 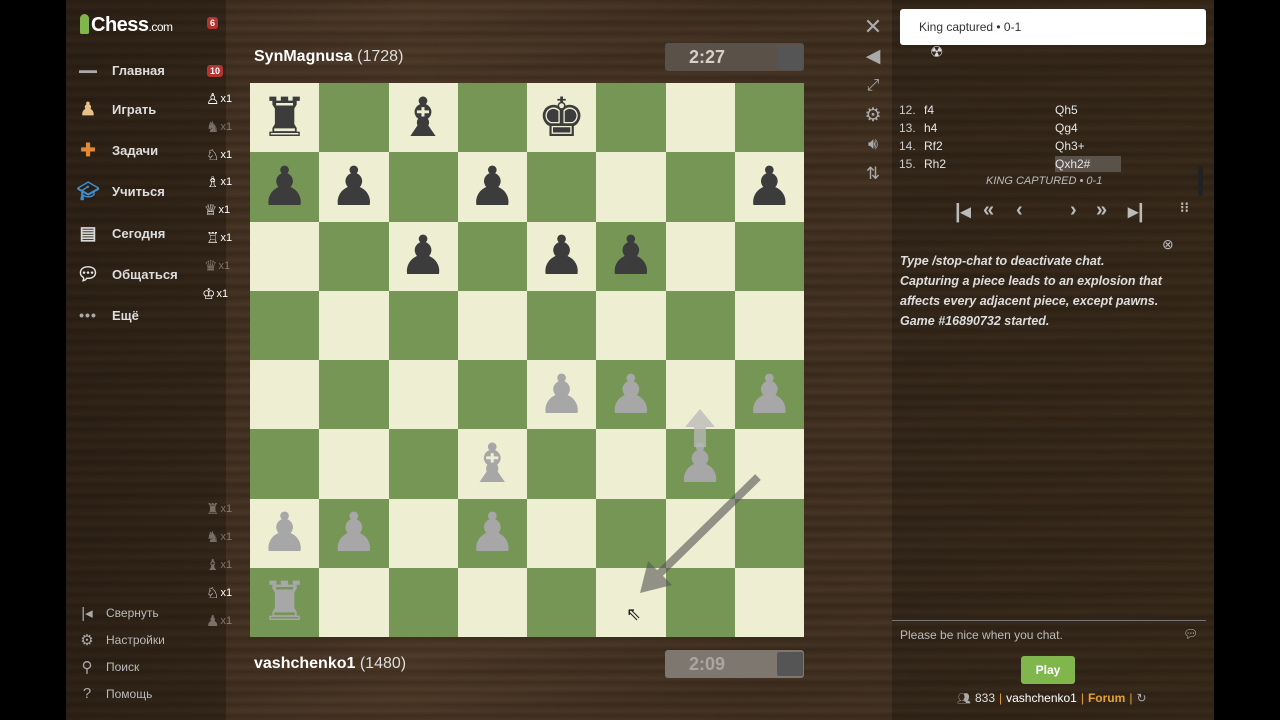 I want to click on square-a8: ♜, so click(x=285, y=118).